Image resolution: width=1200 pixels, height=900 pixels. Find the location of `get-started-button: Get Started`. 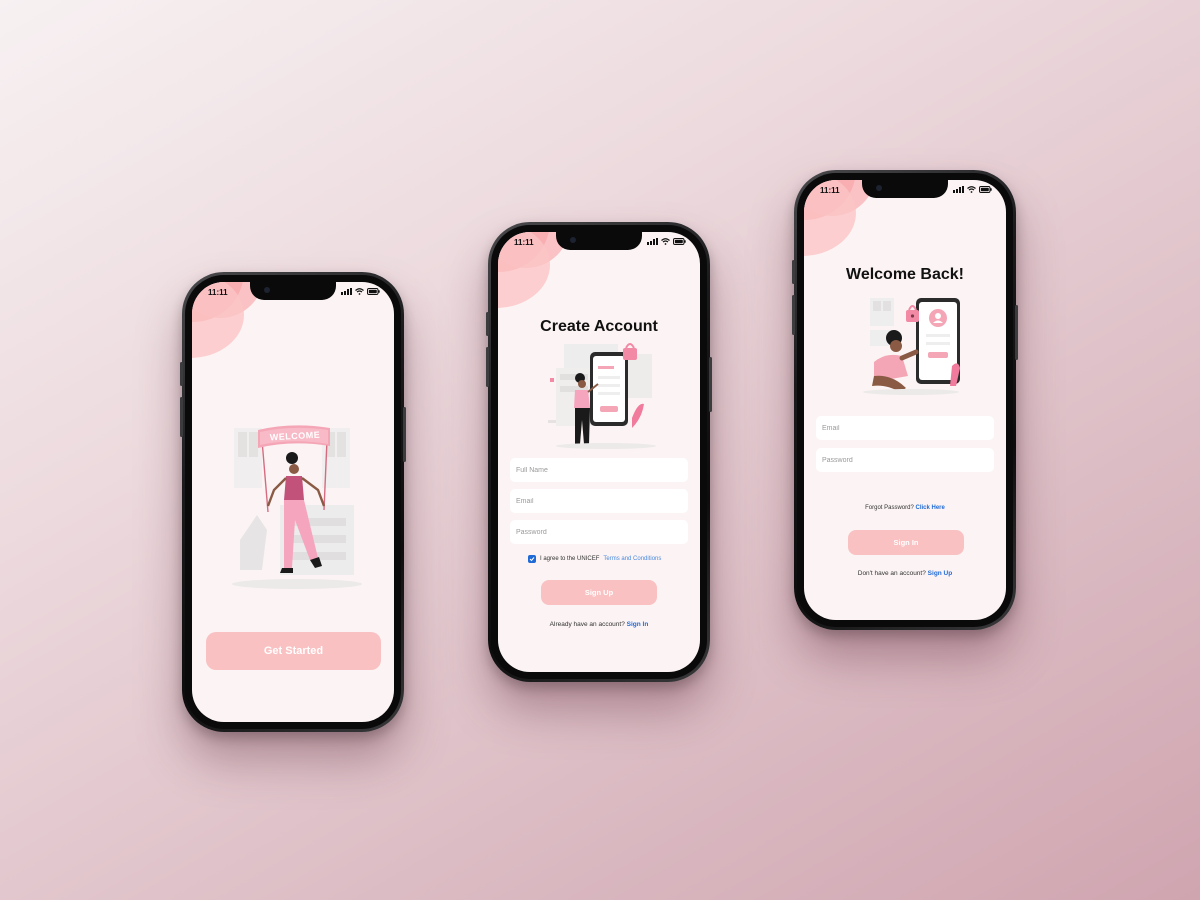

get-started-button: Get Started is located at coordinates (293, 651).